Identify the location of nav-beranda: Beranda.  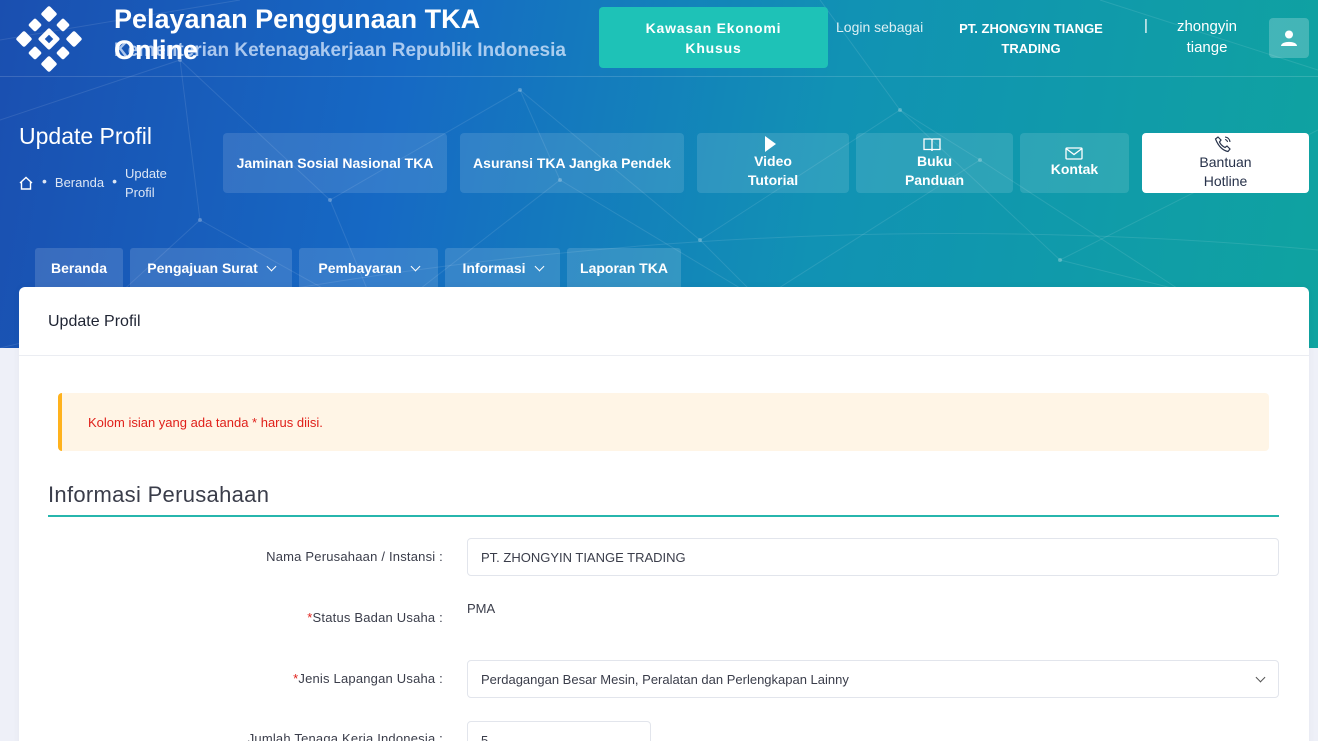
(79, 268).